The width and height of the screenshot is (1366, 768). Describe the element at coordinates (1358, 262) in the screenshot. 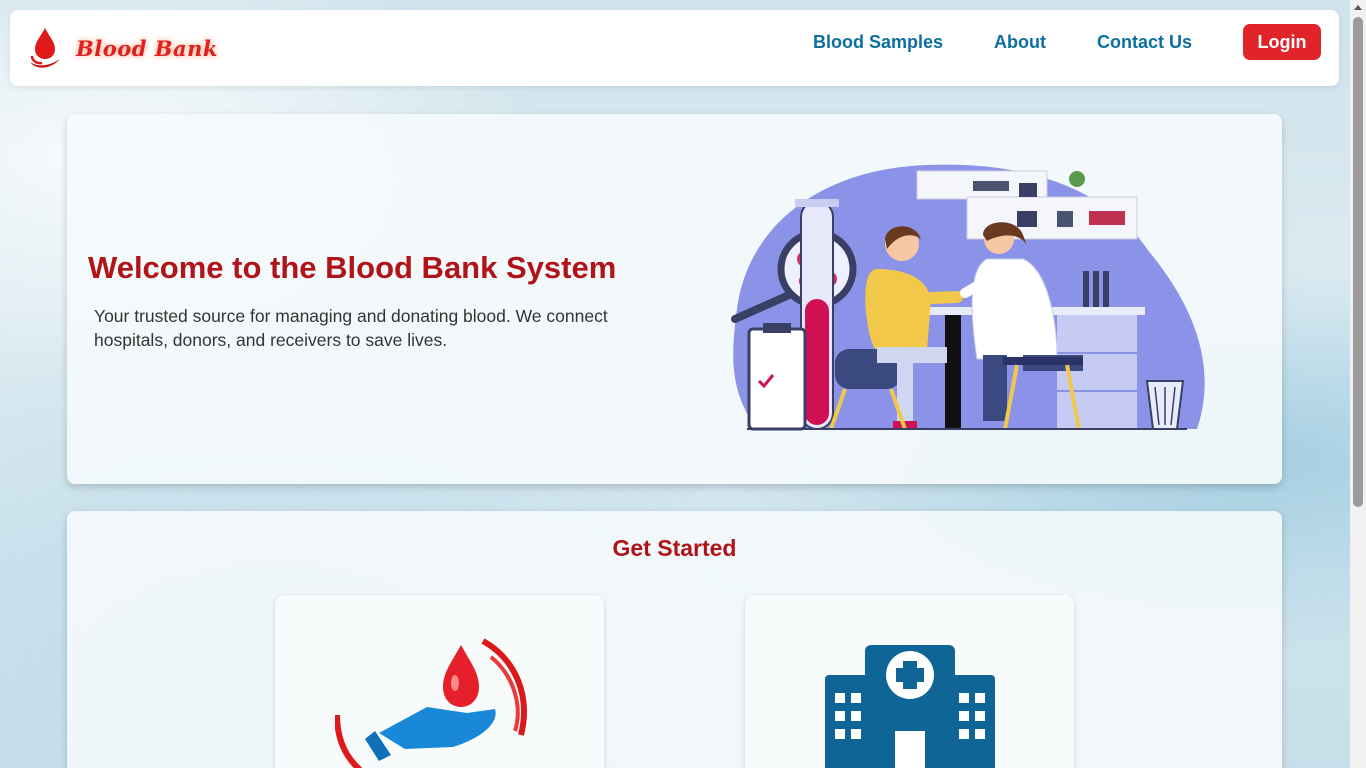

I see `scrollbar-thumb` at that location.